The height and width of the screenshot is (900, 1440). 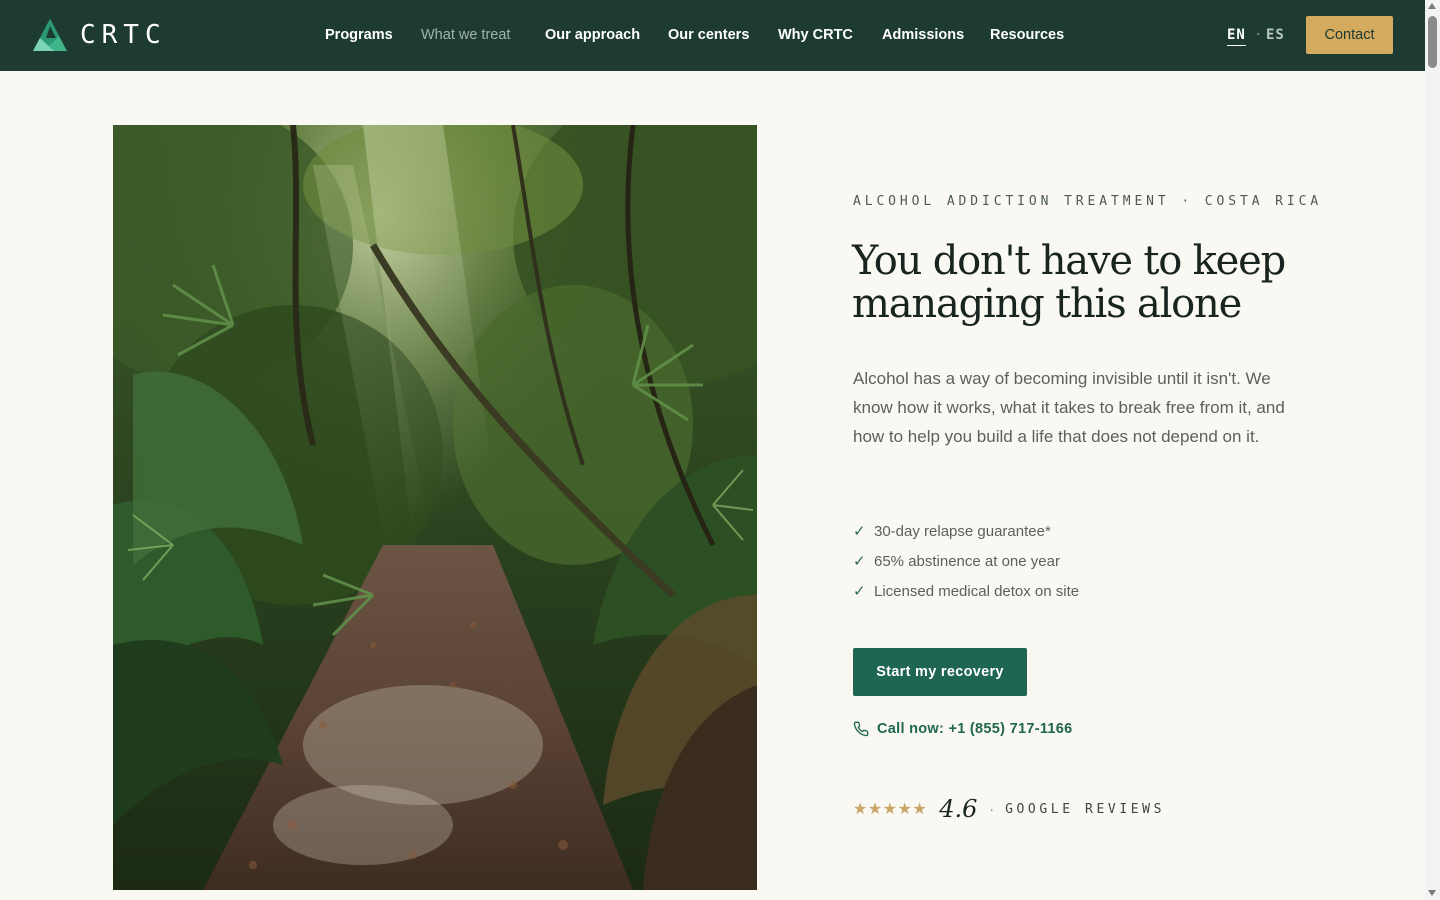 I want to click on scrollbar-thumb, so click(x=1432, y=42).